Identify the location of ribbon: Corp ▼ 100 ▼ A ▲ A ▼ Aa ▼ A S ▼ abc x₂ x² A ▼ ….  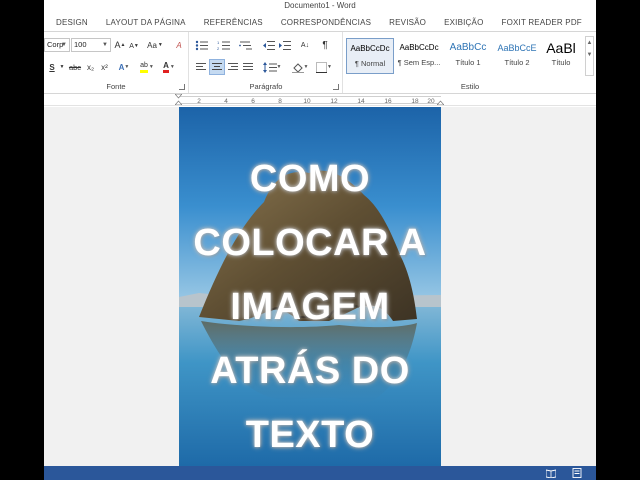
(320, 62).